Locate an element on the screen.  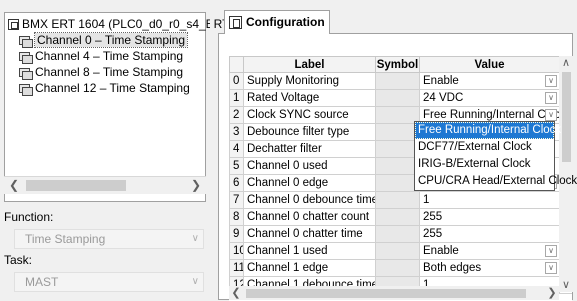
row-label-text: Dechatter filter is located at coordinates (284, 149).